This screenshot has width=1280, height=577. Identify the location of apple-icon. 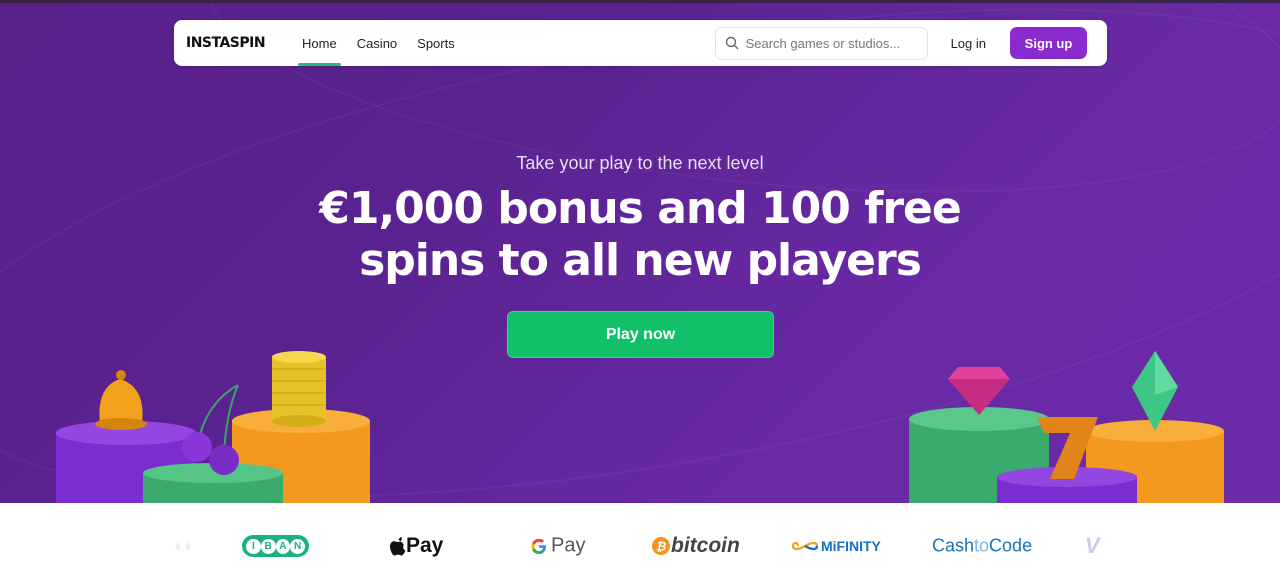
(398, 545).